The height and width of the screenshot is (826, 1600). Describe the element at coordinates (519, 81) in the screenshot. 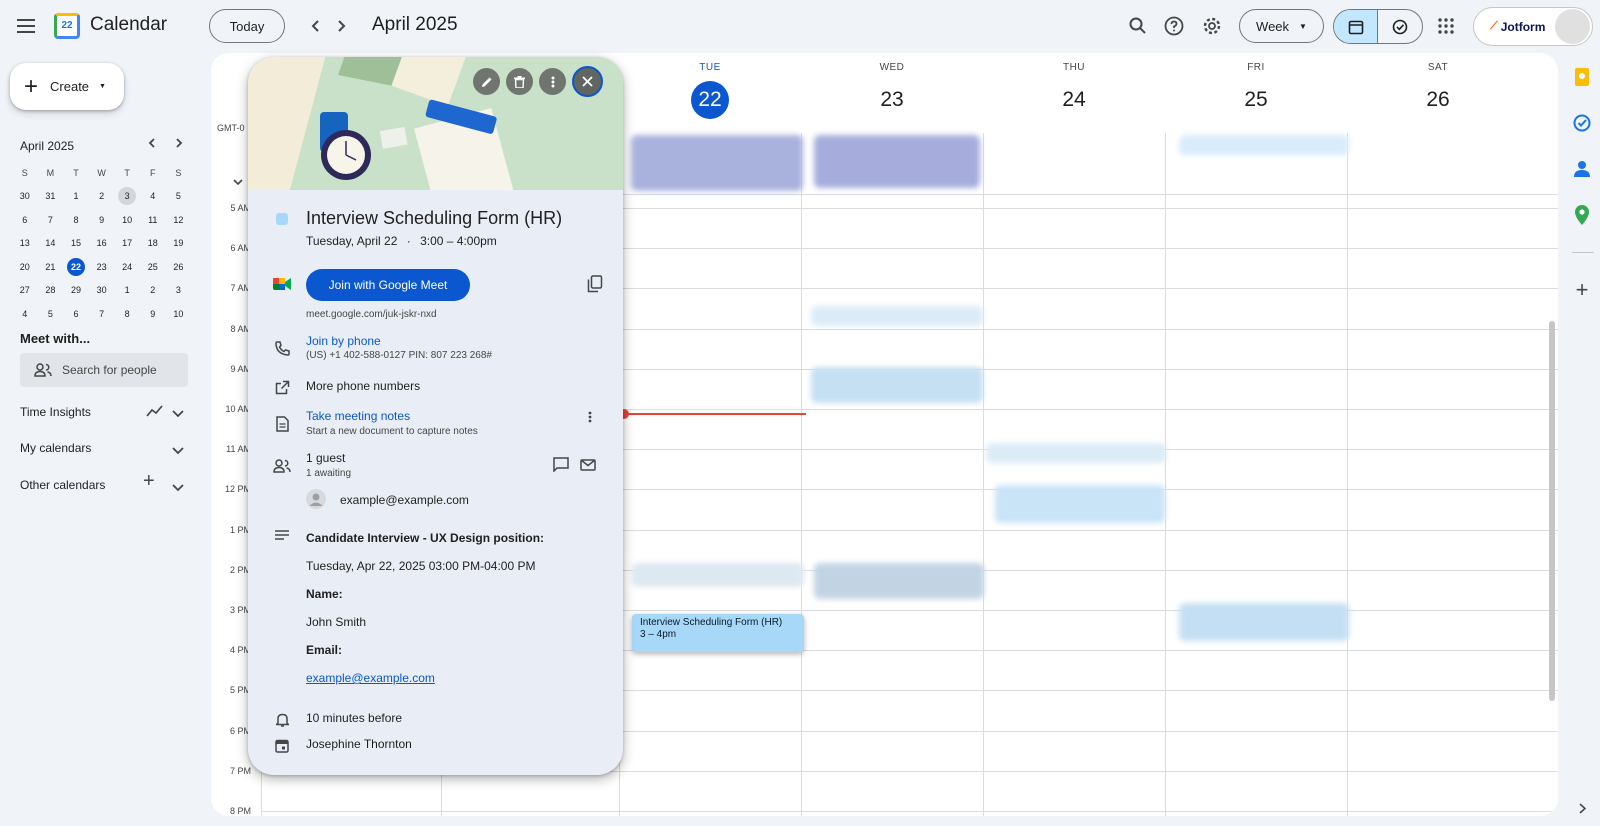

I see `delete-event-trash-icon` at that location.